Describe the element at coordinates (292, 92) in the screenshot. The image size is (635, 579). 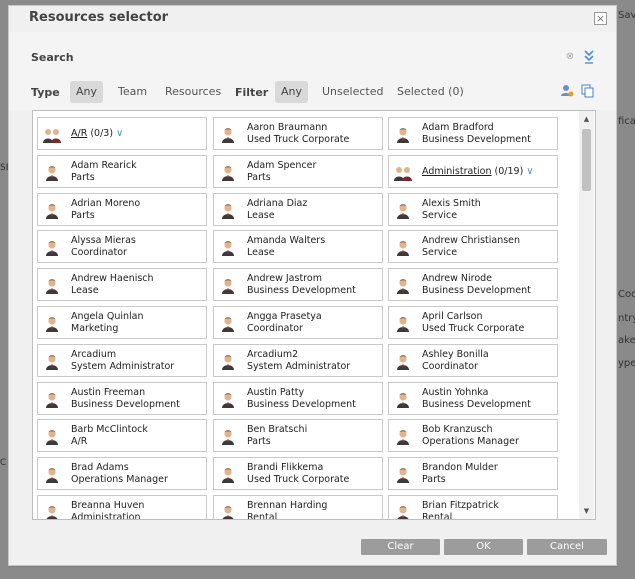
I see `filter-any-toggle: Any` at that location.